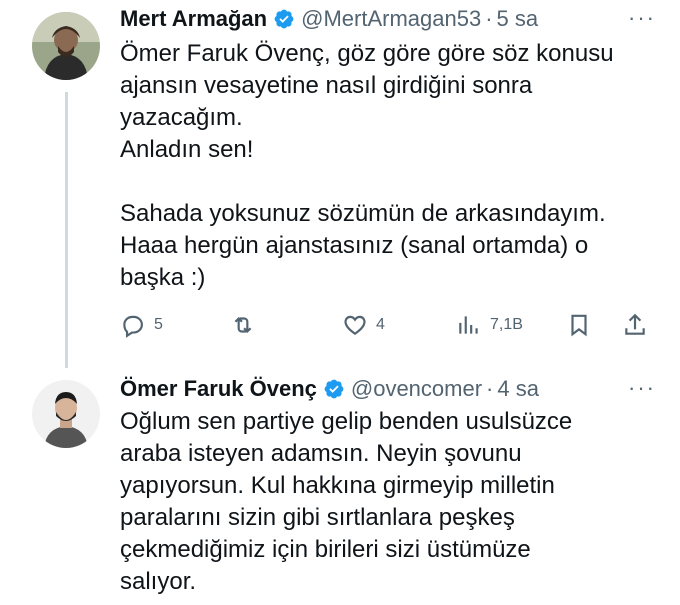  What do you see at coordinates (218, 389) in the screenshot?
I see `author-name: Ömer Faruk Övenç` at bounding box center [218, 389].